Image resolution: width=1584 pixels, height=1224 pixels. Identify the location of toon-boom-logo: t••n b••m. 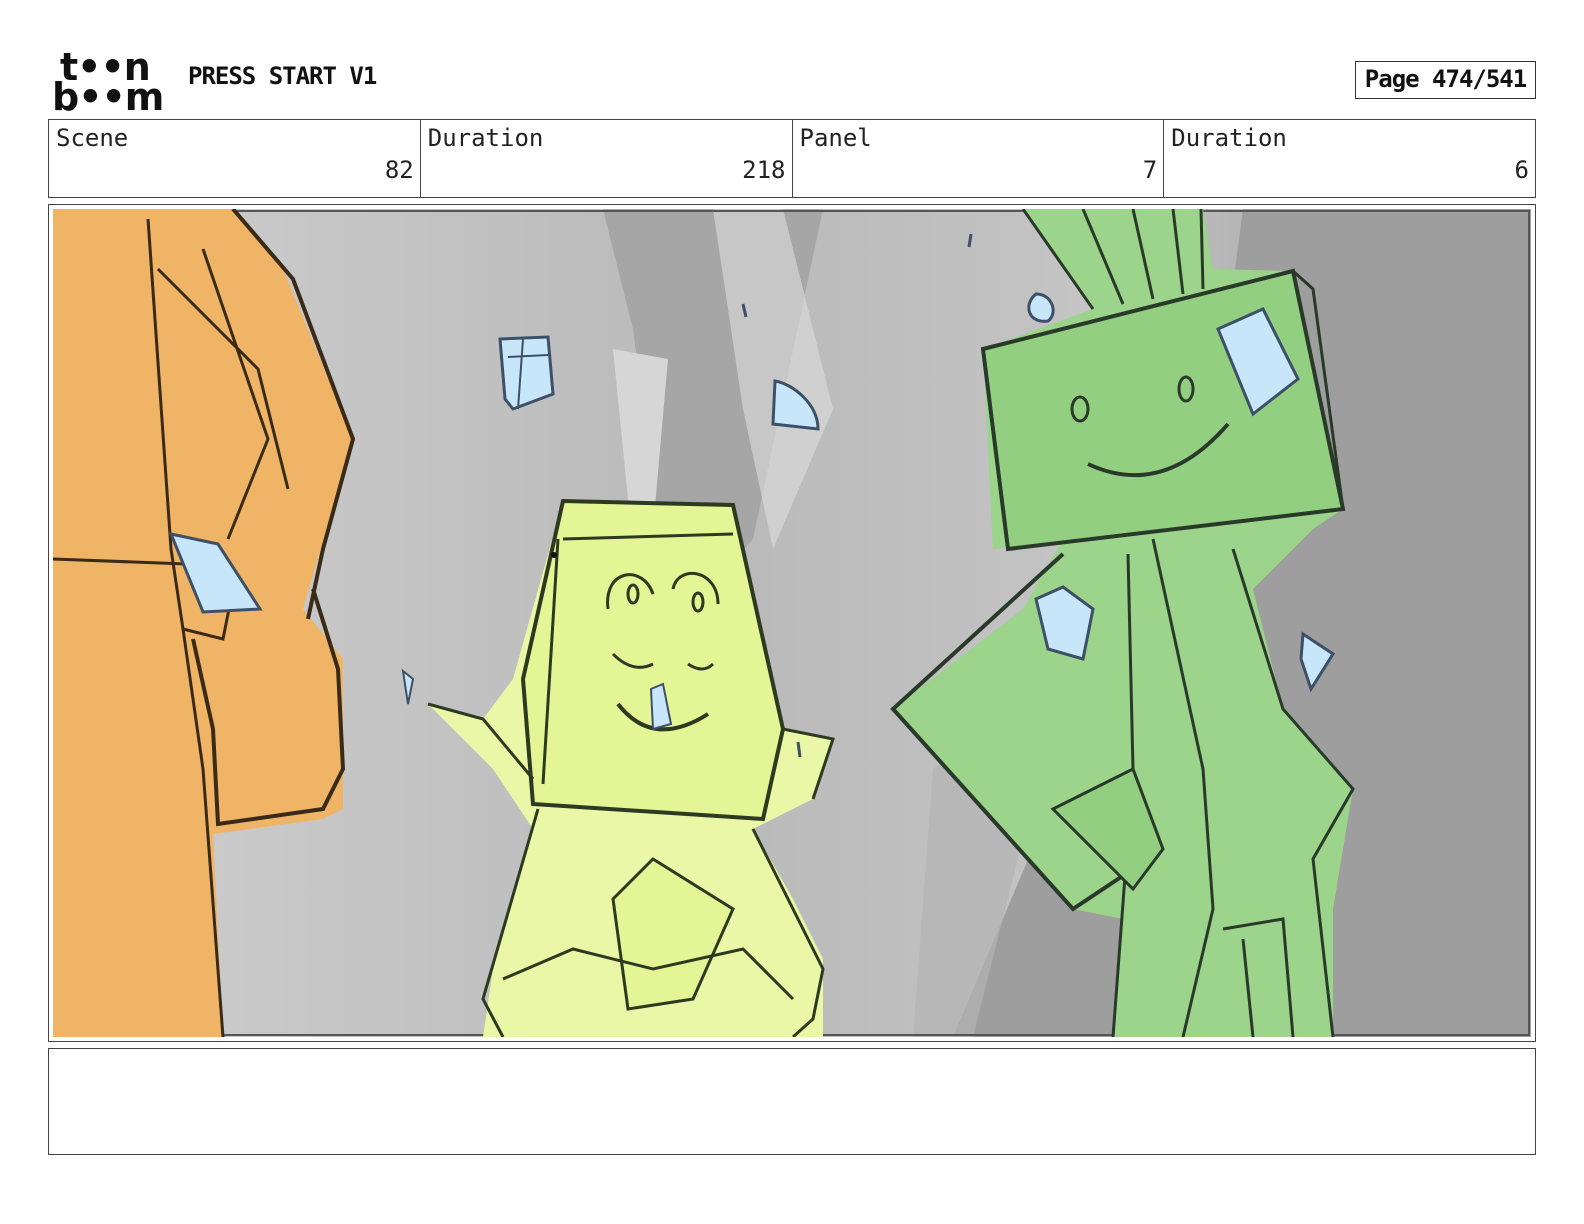
(108, 83).